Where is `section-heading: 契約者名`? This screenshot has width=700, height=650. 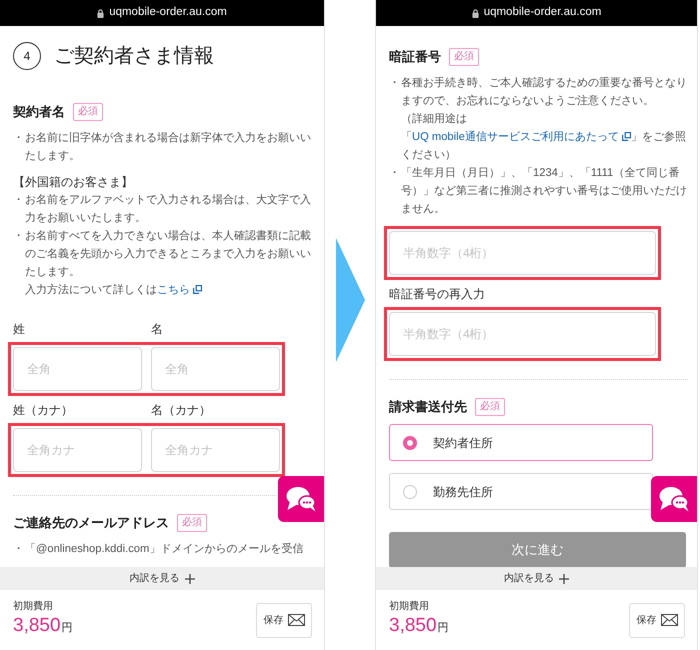 section-heading: 契約者名 is located at coordinates (39, 112).